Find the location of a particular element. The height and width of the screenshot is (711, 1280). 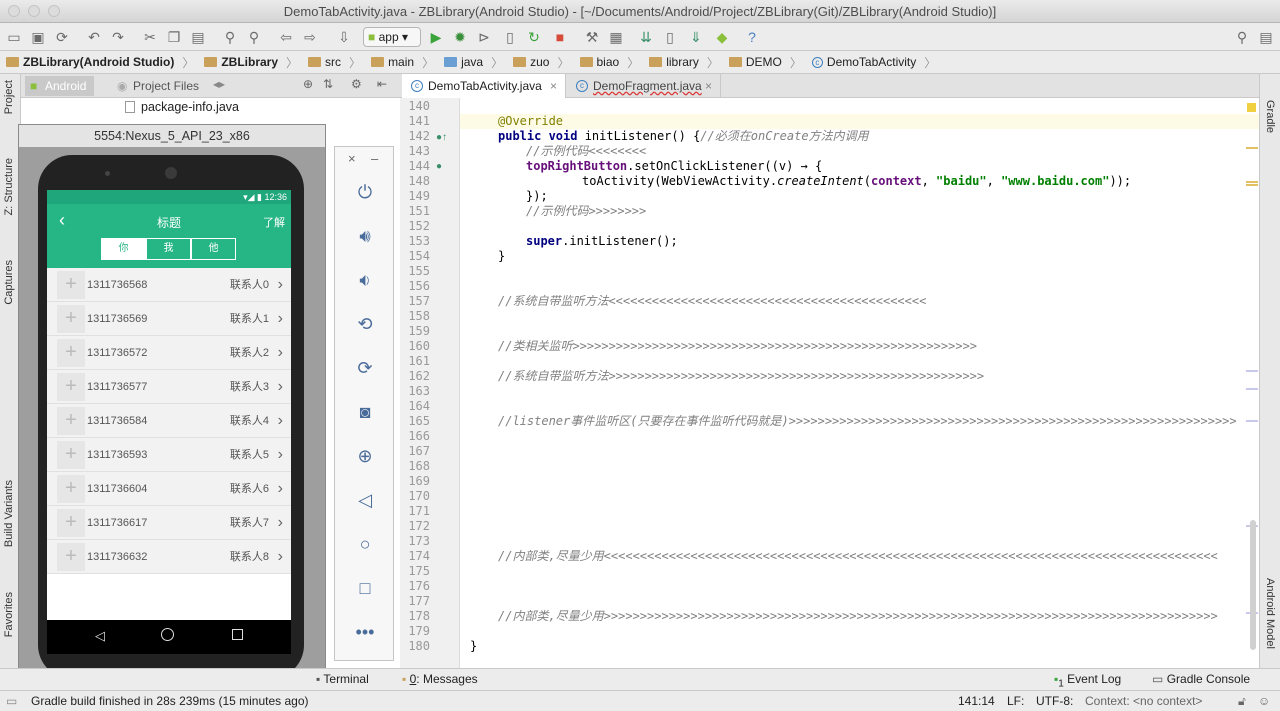

tool-tab-structure: Z: Structure is located at coordinates (9, 186).